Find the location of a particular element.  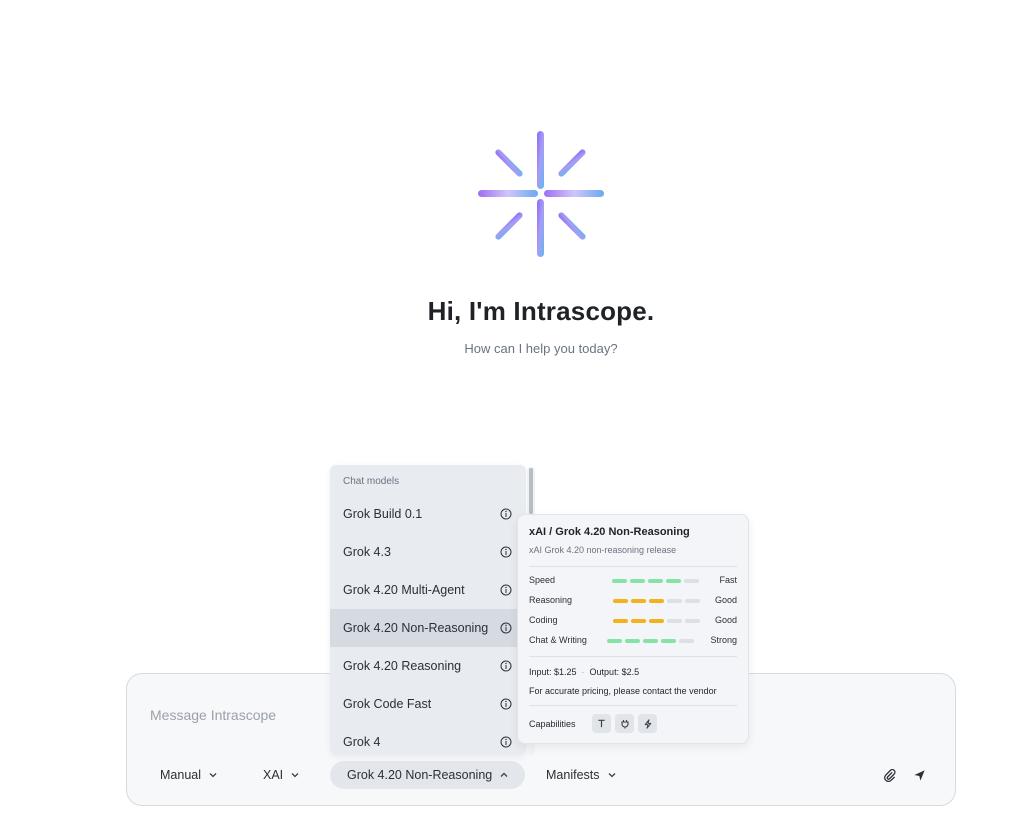

output-price: Output: $2.5 is located at coordinates (614, 672).